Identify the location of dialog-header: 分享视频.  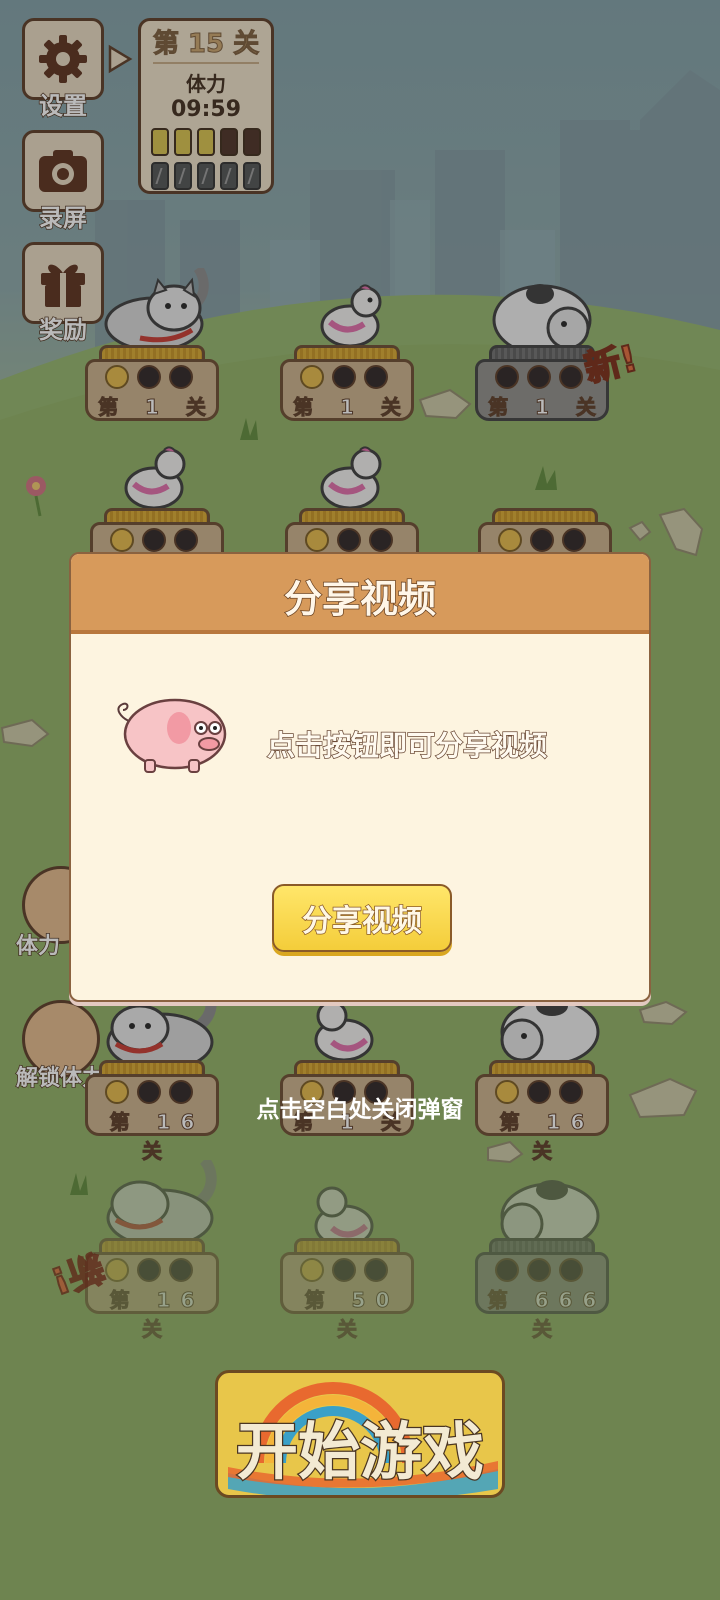
(360, 594).